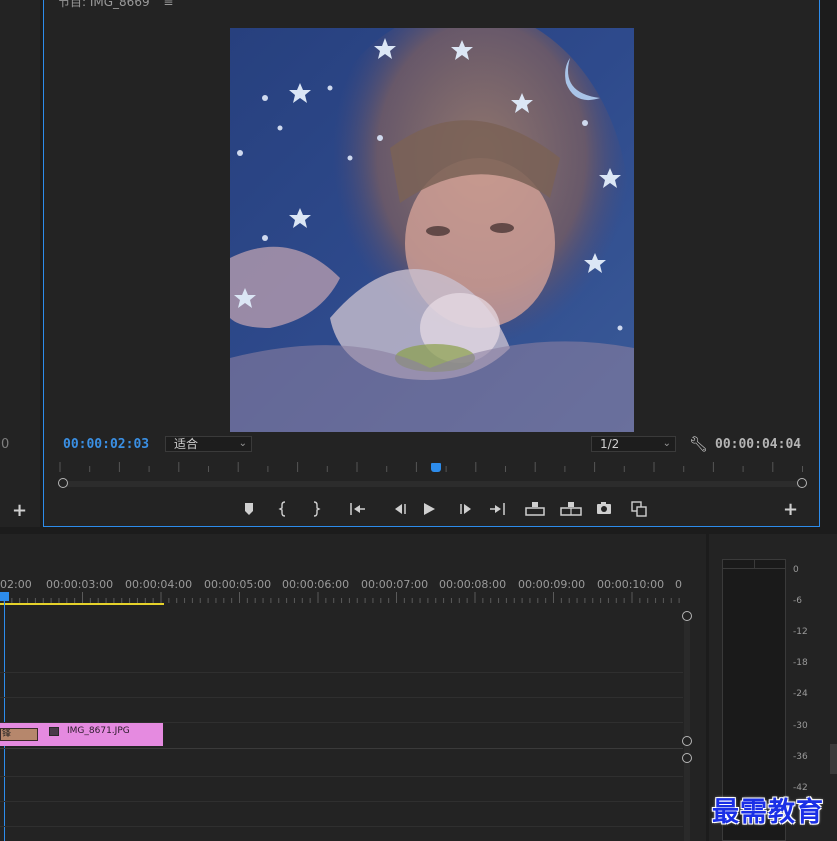 The width and height of the screenshot is (837, 841). Describe the element at coordinates (429, 509) in the screenshot. I see `play-icon` at that location.